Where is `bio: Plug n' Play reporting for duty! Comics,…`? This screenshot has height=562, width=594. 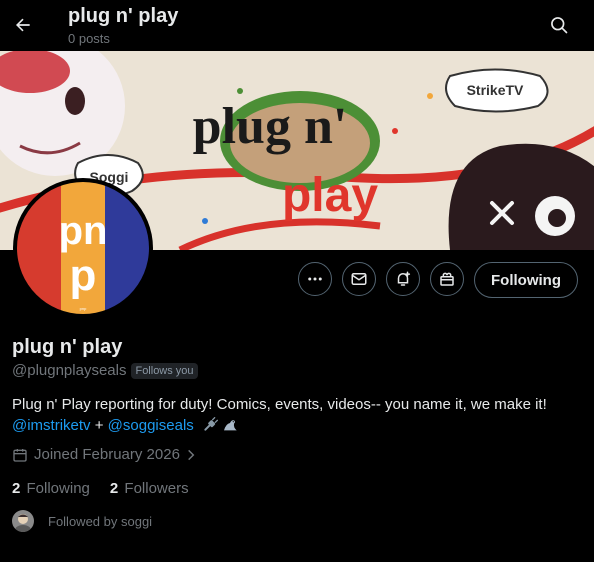
bio: Plug n' Play reporting for duty! Comics,… is located at coordinates (297, 416).